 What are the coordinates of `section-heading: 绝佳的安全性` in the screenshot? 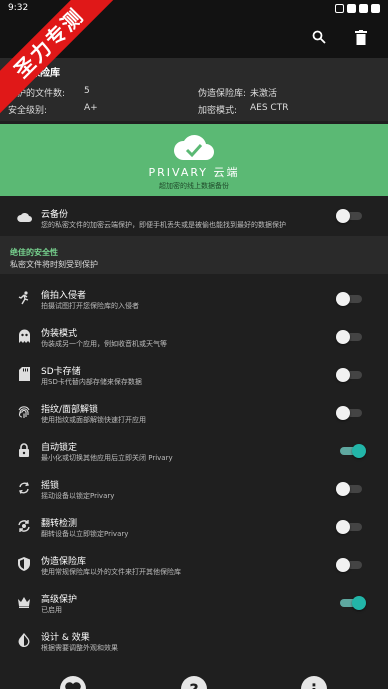 It's located at (34, 252).